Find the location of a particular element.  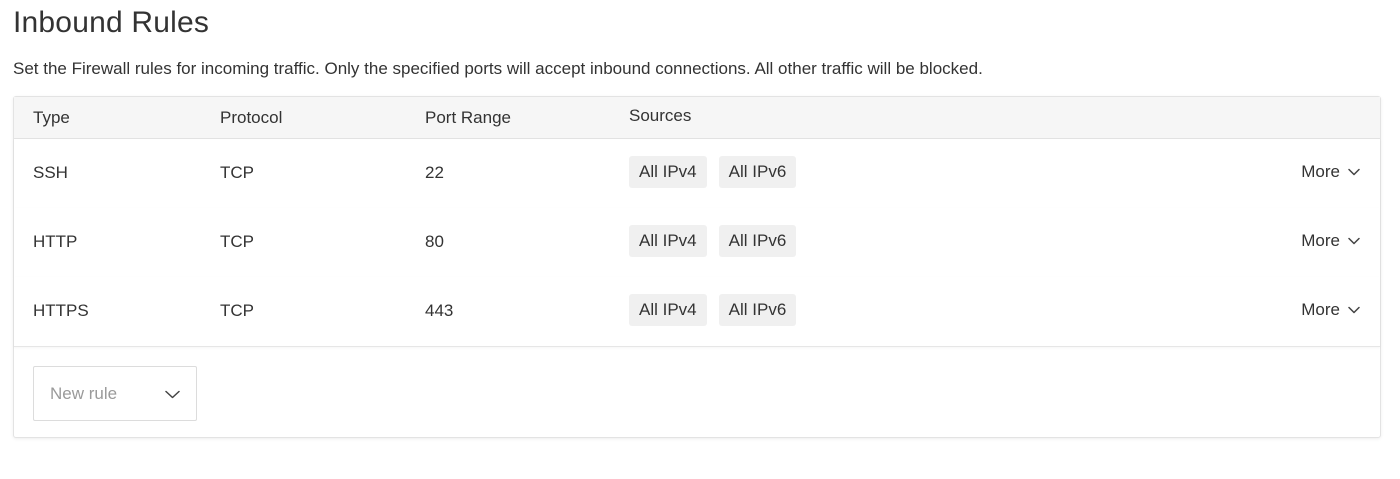

table-row: HTTP TCP 80 All IPv4 All IPv6 More is located at coordinates (697, 243).